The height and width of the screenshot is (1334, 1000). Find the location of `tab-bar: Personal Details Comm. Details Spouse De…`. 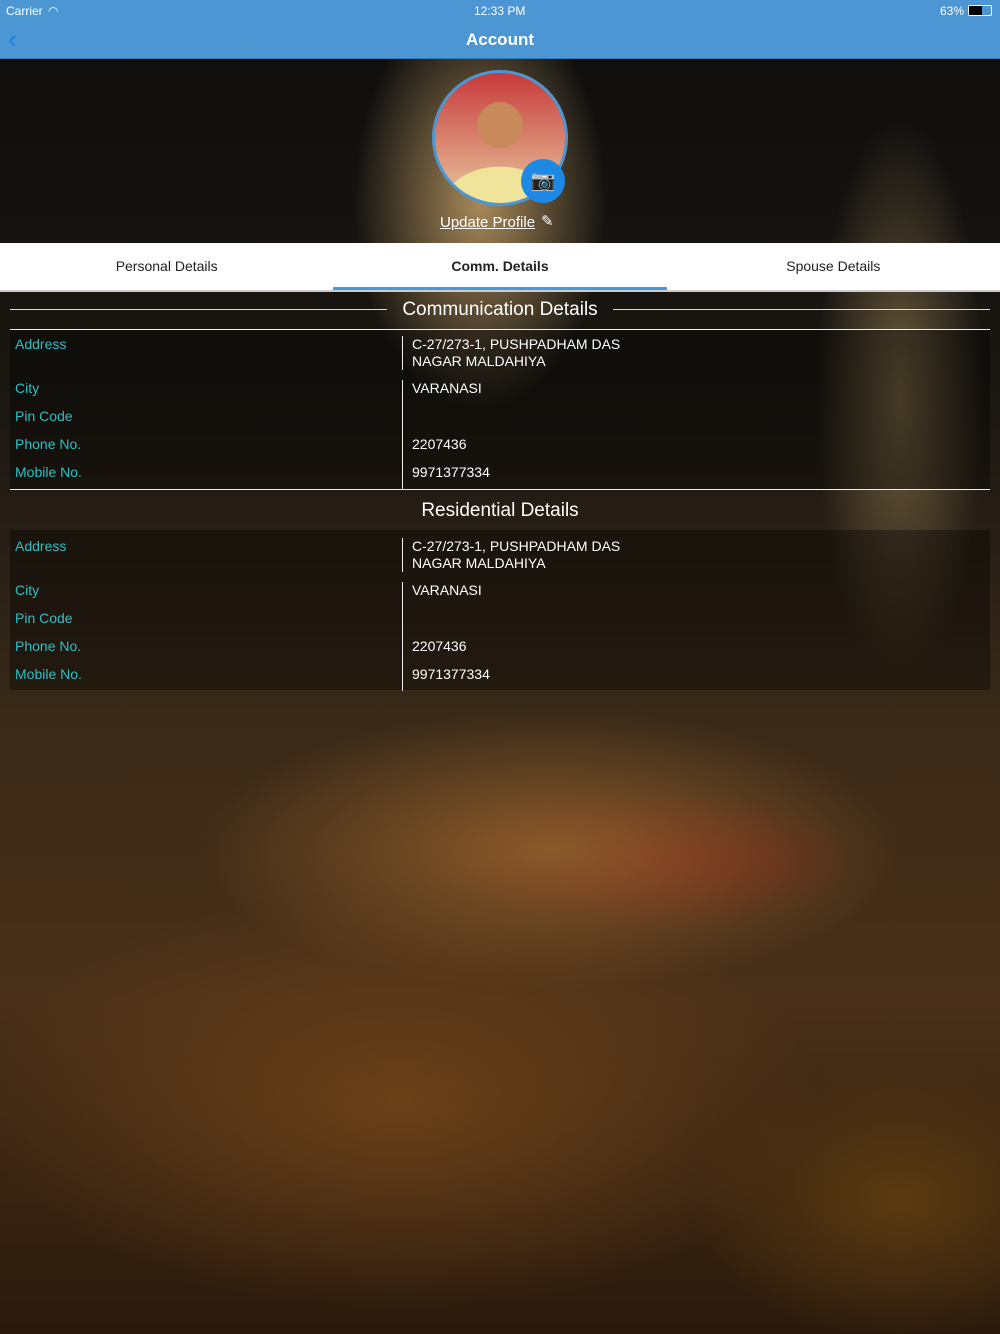

tab-bar: Personal Details Comm. Details Spouse De… is located at coordinates (500, 267).